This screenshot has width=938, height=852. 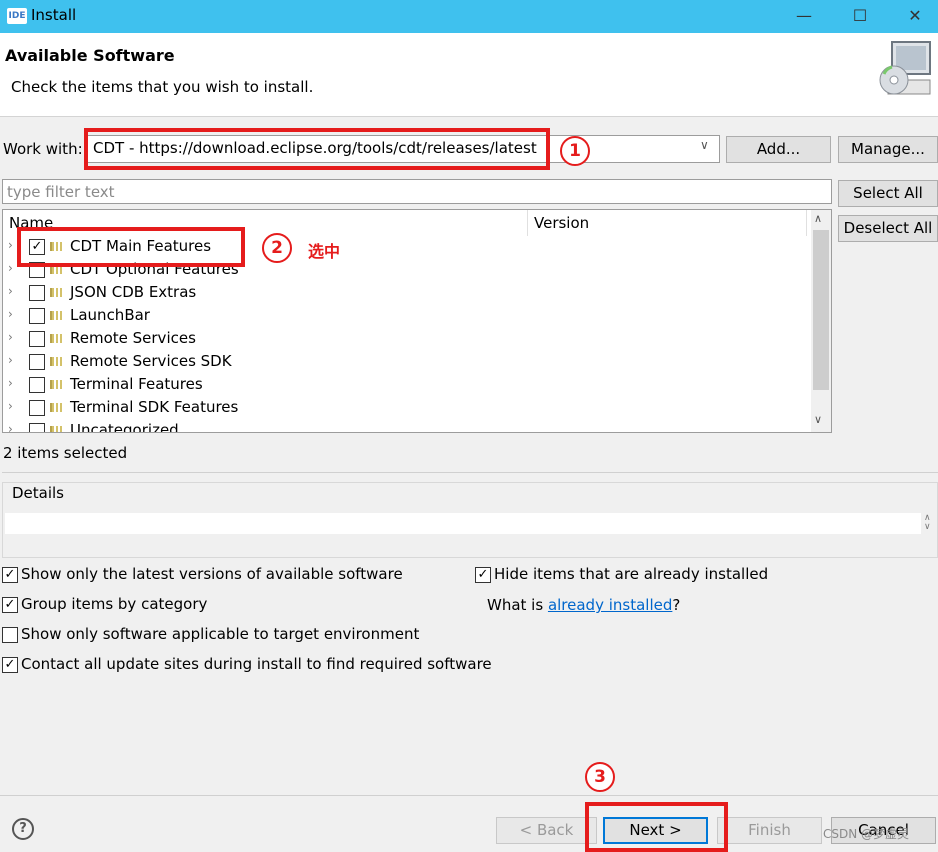 What do you see at coordinates (575, 151) in the screenshot?
I see `annotation-marker-1: 1` at bounding box center [575, 151].